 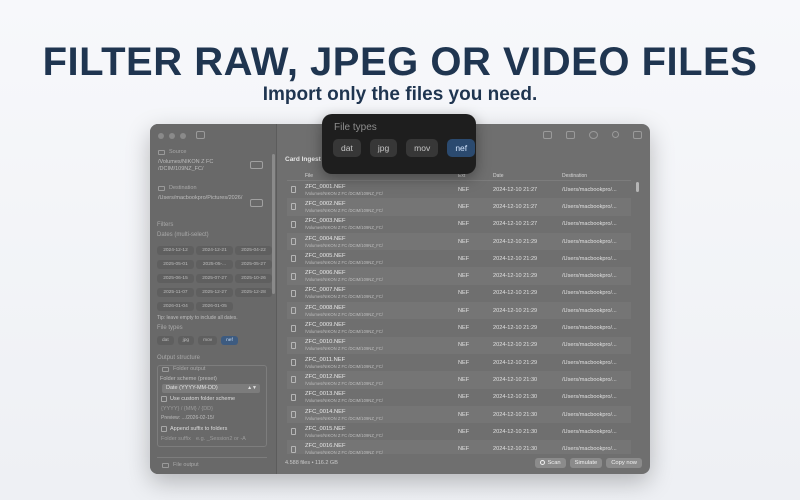 I want to click on date-chip: 2025-10-26, so click(x=253, y=278).